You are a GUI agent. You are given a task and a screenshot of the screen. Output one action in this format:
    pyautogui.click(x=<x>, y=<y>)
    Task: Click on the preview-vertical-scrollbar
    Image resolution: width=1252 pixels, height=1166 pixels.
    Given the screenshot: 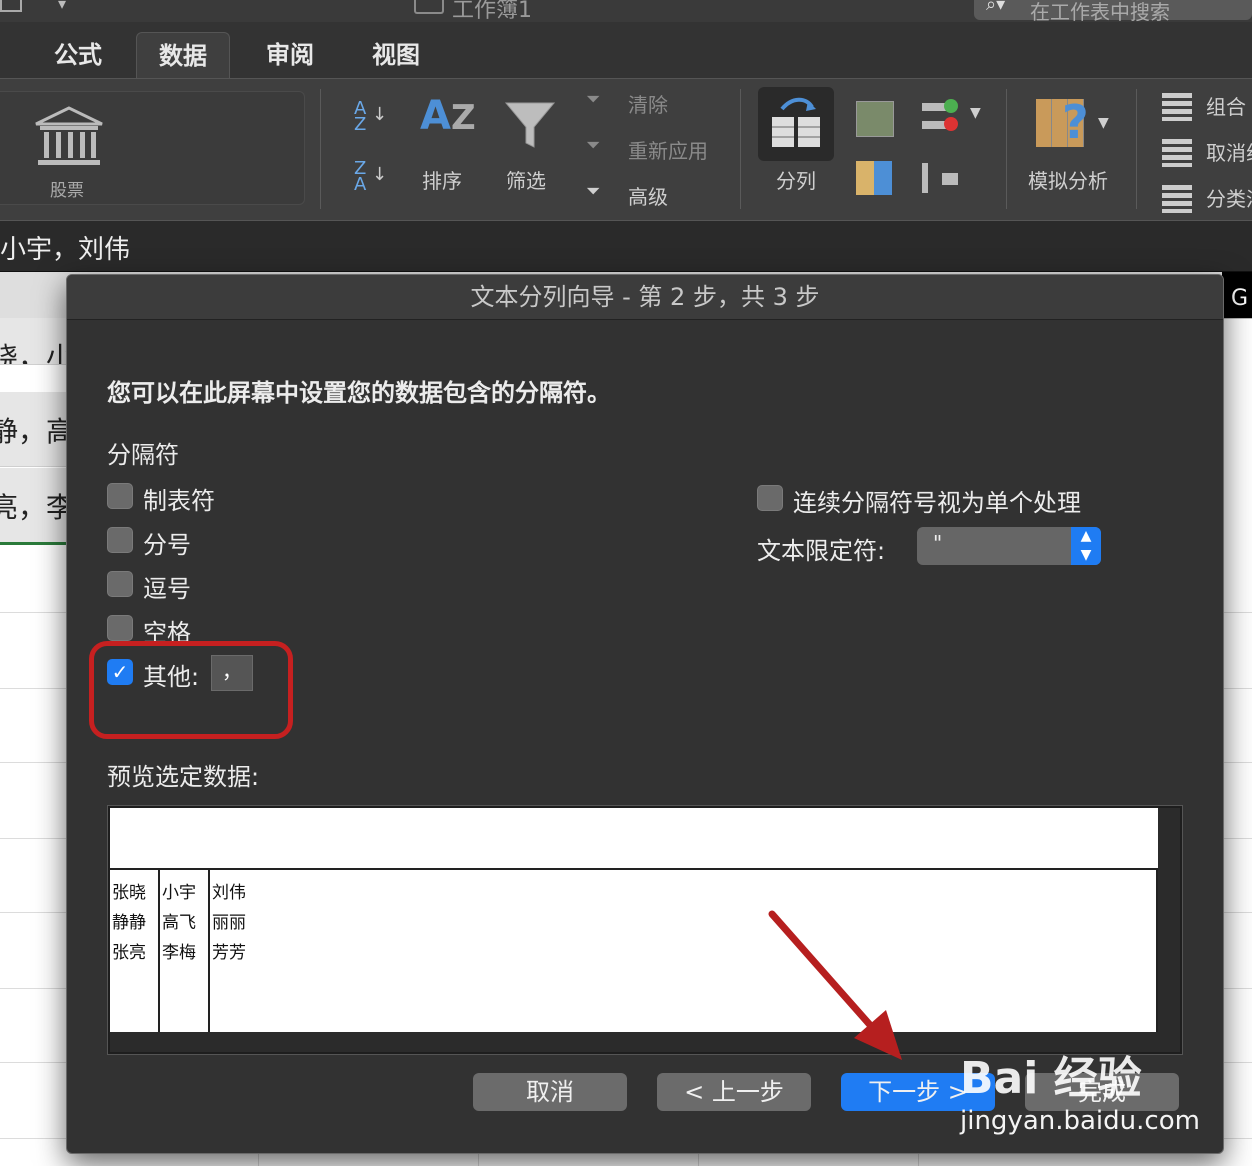 What is the action you would take?
    pyautogui.click(x=1169, y=930)
    